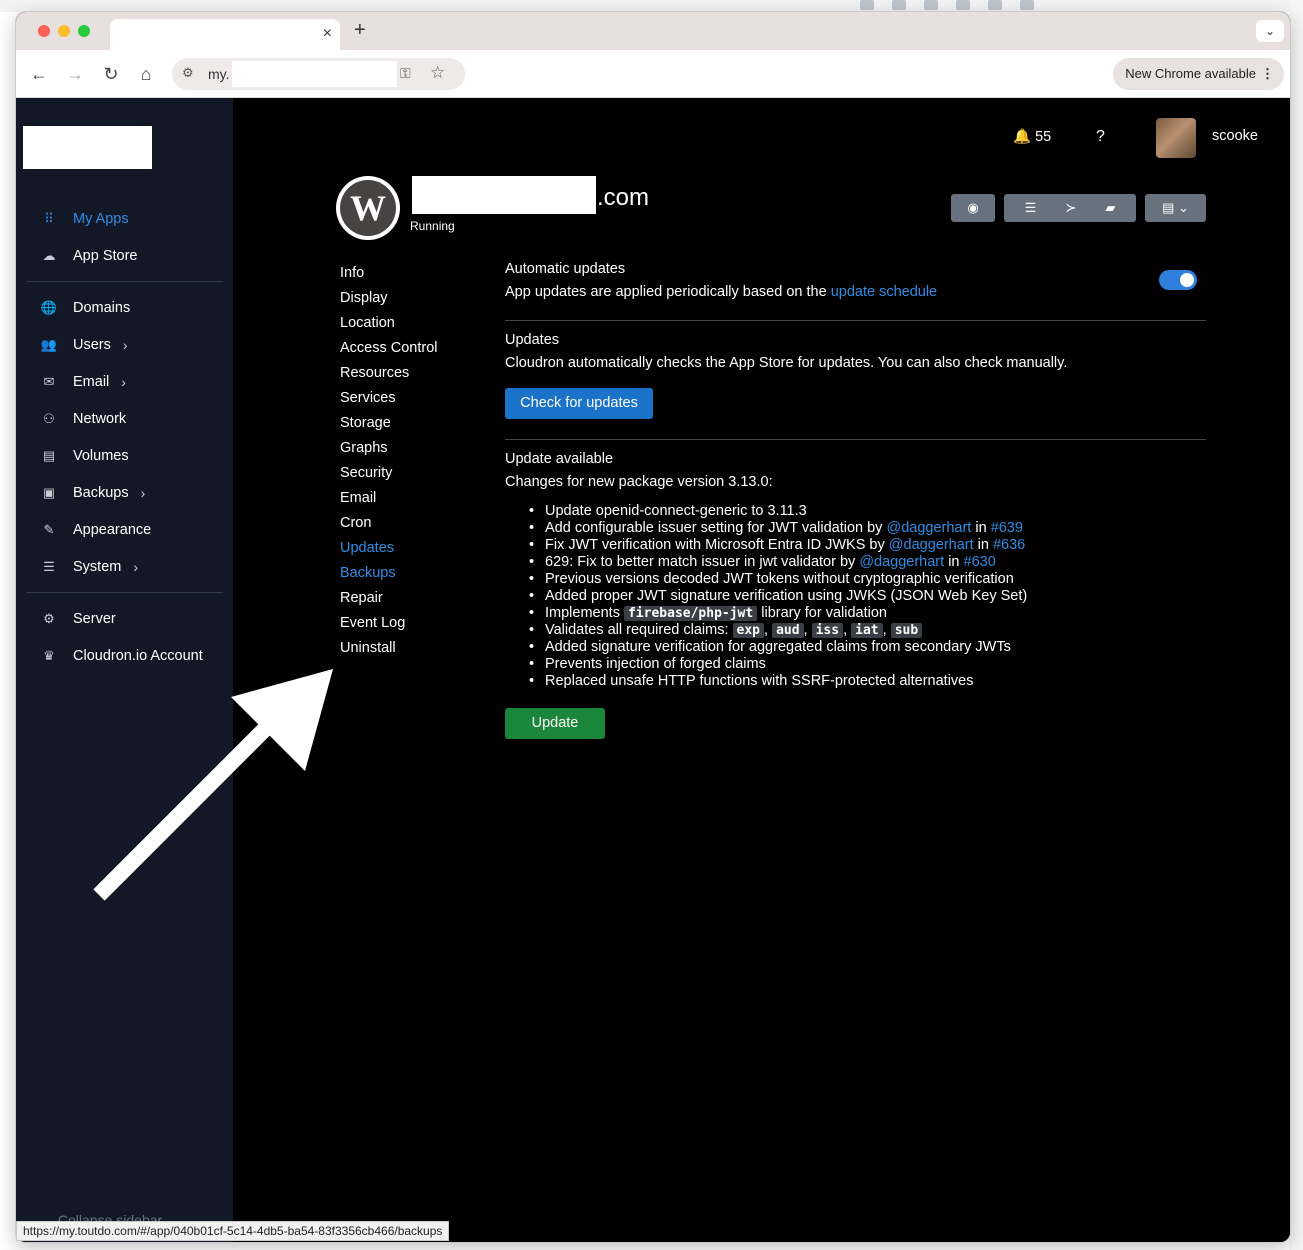  Describe the element at coordinates (112, 530) in the screenshot. I see `sidebar-item-label: Appearance` at that location.